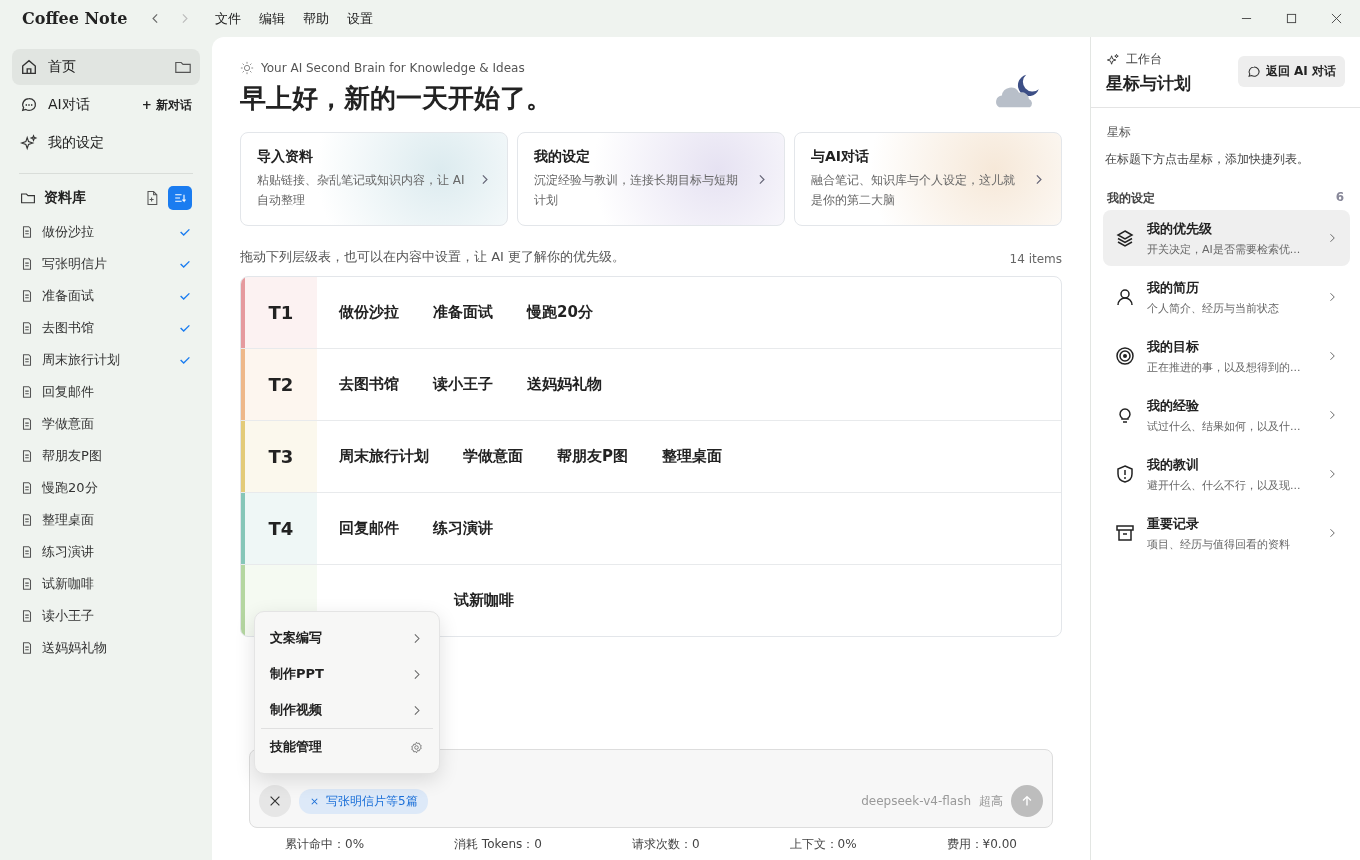 This screenshot has width=1360, height=860. Describe the element at coordinates (360, 18) in the screenshot. I see `menu-item: 设置` at that location.